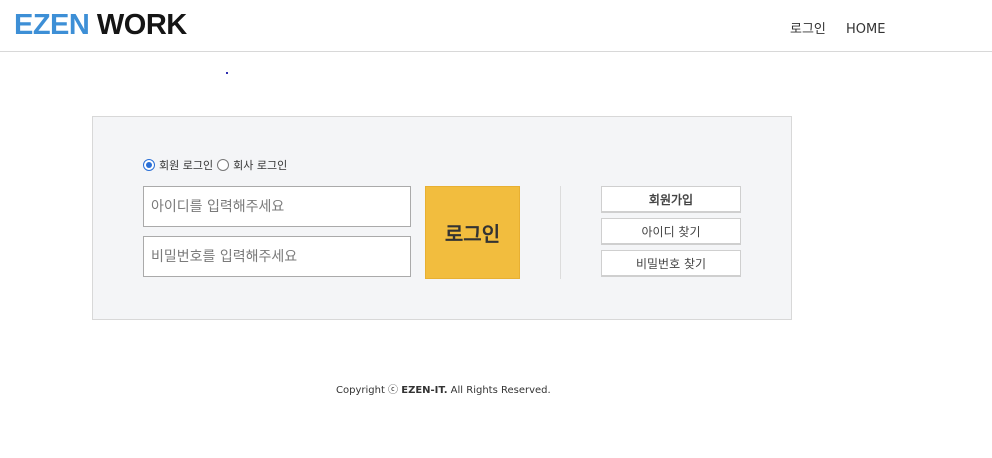 The image size is (992, 458). I want to click on find-password-button: 비밀번호 찾기, so click(671, 263).